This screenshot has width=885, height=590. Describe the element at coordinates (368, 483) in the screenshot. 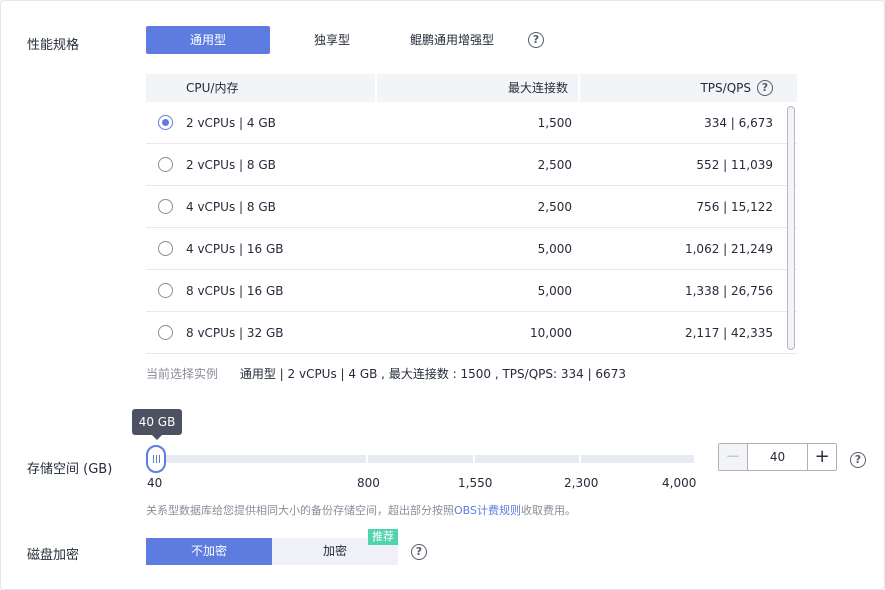

I see `slider-tick: 800` at that location.